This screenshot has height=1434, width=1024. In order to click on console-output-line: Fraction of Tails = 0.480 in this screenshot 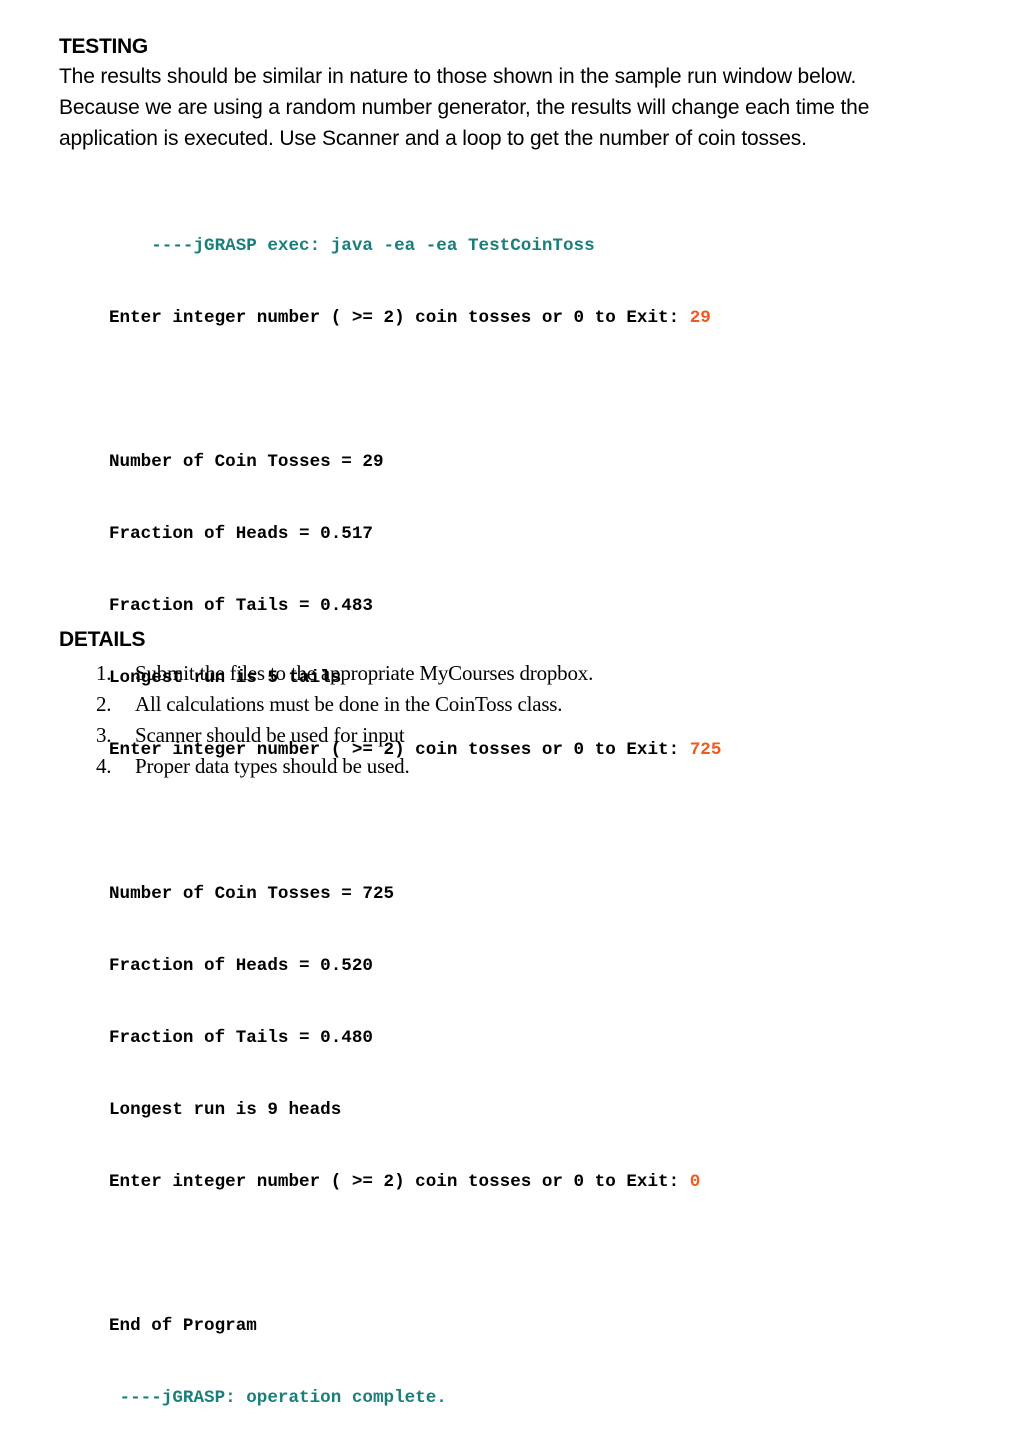, I will do `click(241, 1038)`.